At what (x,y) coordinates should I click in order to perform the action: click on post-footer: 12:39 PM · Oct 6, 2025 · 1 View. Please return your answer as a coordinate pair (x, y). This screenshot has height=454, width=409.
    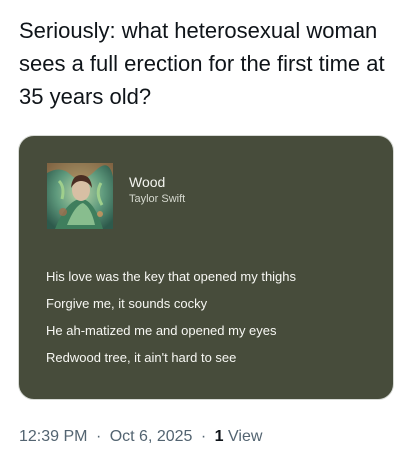
    Looking at the image, I should click on (140, 437).